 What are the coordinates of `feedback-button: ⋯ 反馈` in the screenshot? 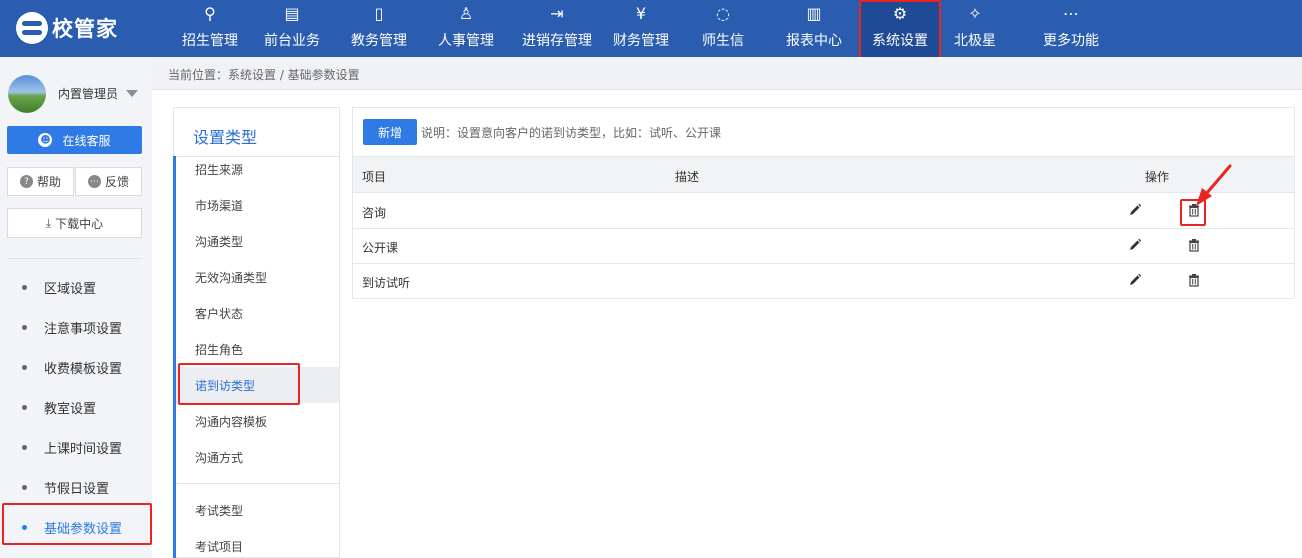 It's located at (108, 181).